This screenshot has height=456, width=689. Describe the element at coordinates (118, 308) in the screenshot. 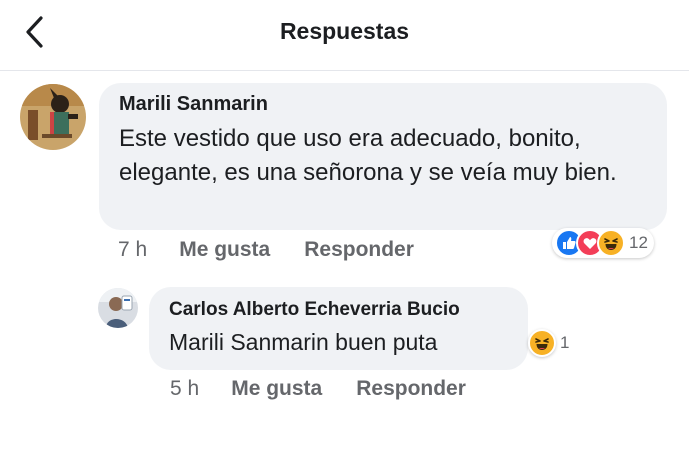

I see `avatar-carlos` at that location.